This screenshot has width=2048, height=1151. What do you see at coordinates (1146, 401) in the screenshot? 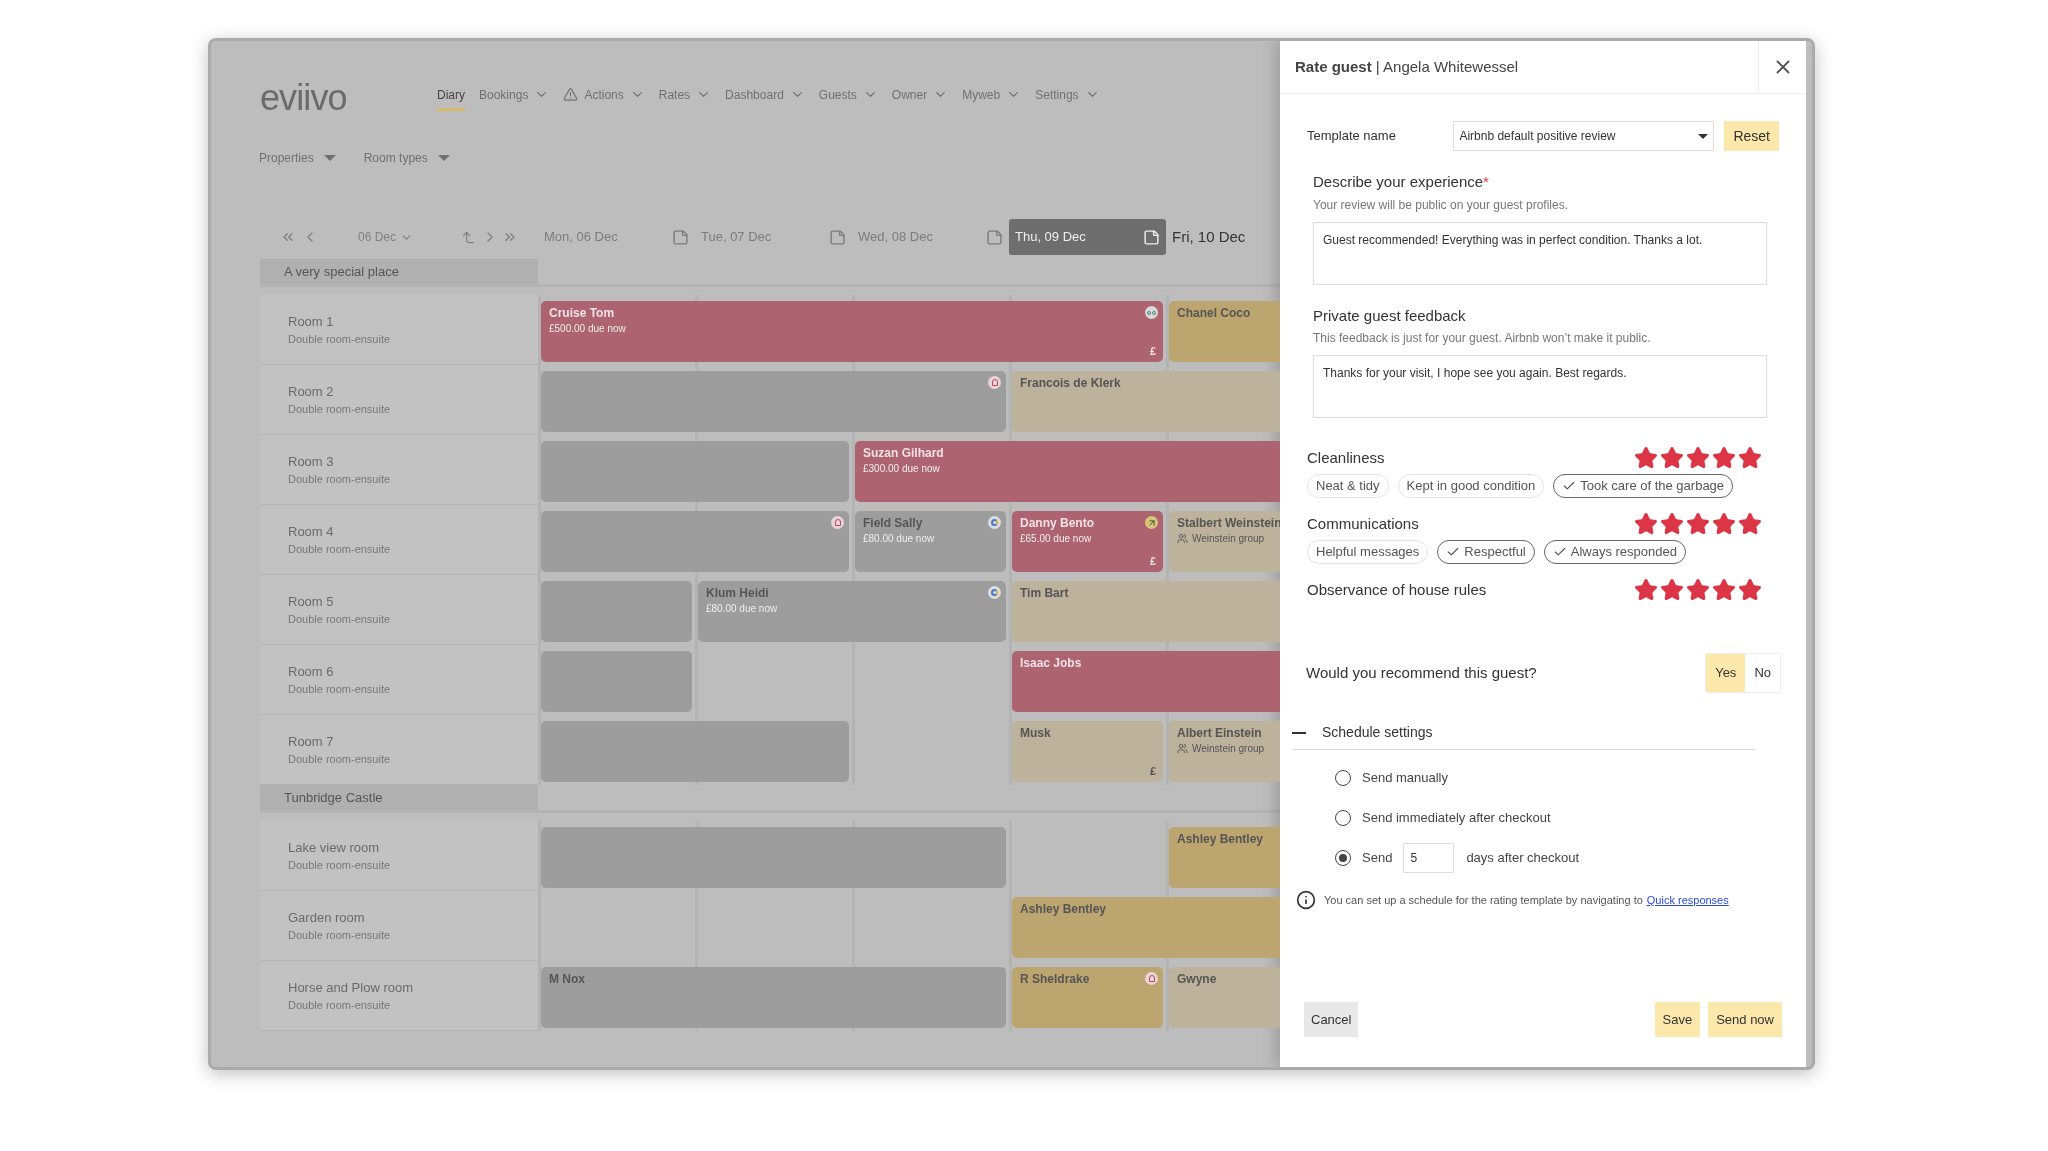
I see `booking-block: Francois de Klerk` at bounding box center [1146, 401].